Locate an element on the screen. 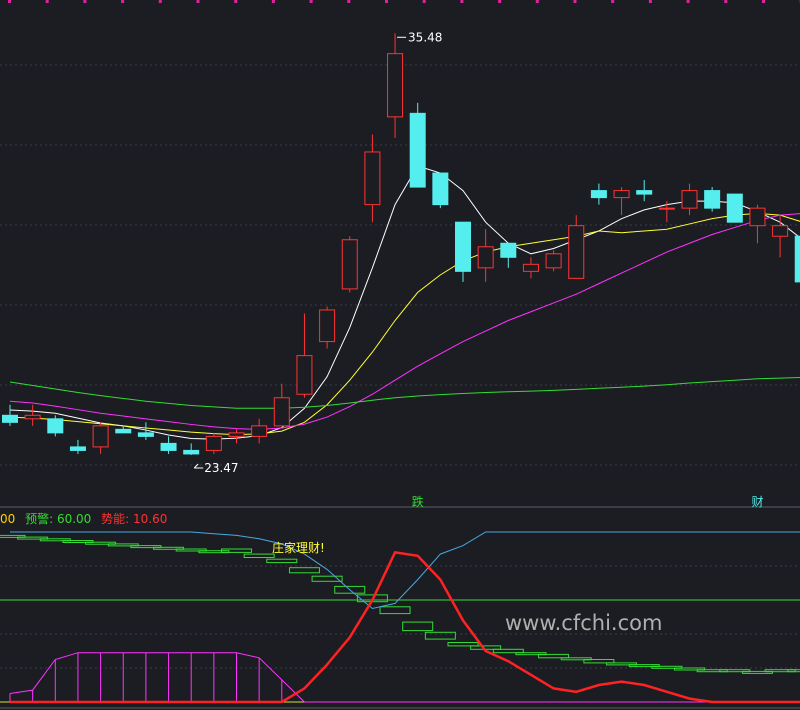 The image size is (800, 710). fall-marker: 跌 is located at coordinates (418, 501).